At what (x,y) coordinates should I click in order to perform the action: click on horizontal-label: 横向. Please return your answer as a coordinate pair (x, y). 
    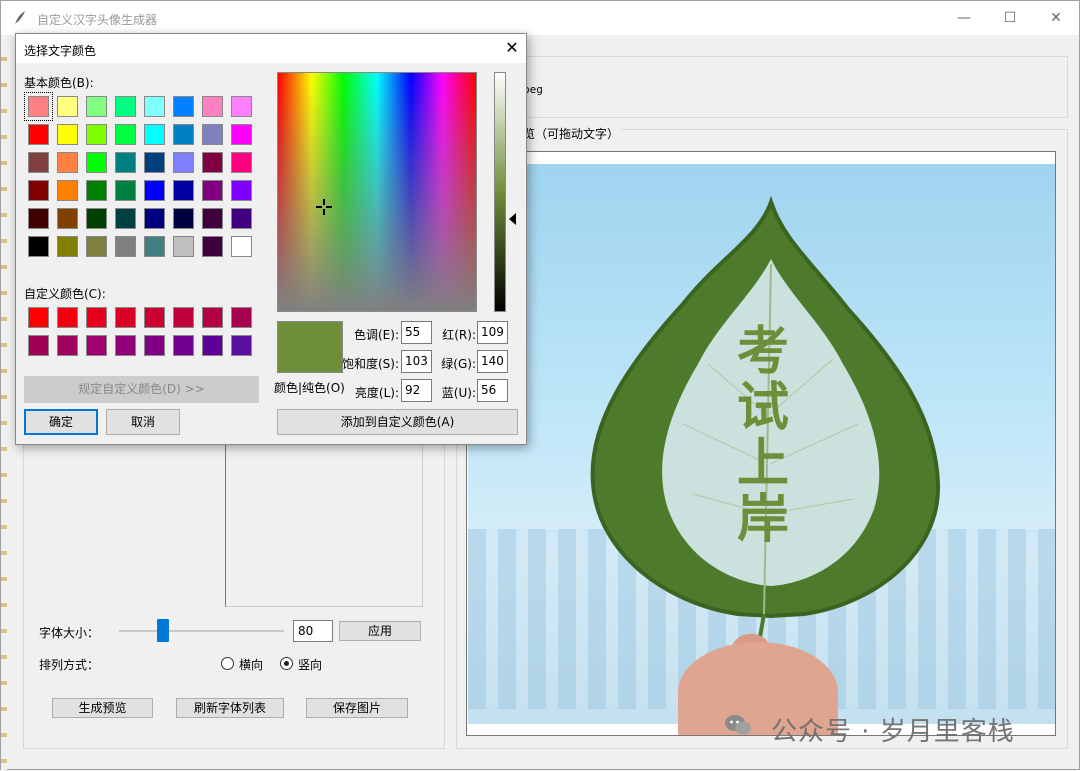
    Looking at the image, I should click on (251, 664).